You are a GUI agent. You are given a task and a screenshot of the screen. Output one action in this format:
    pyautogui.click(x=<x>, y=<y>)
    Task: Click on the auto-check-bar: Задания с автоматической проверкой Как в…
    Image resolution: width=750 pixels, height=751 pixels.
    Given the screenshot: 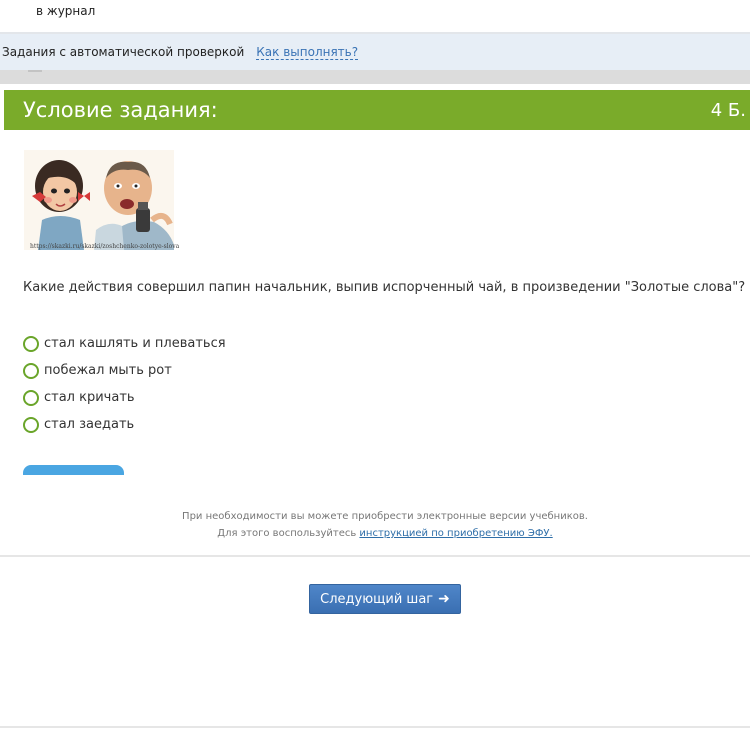 What is the action you would take?
    pyautogui.click(x=375, y=52)
    